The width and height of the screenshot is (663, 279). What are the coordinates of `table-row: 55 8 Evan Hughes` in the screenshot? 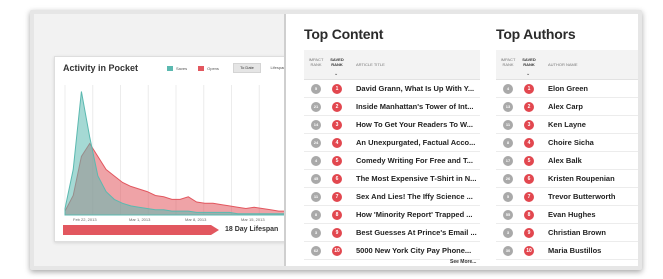 It's located at (567, 215).